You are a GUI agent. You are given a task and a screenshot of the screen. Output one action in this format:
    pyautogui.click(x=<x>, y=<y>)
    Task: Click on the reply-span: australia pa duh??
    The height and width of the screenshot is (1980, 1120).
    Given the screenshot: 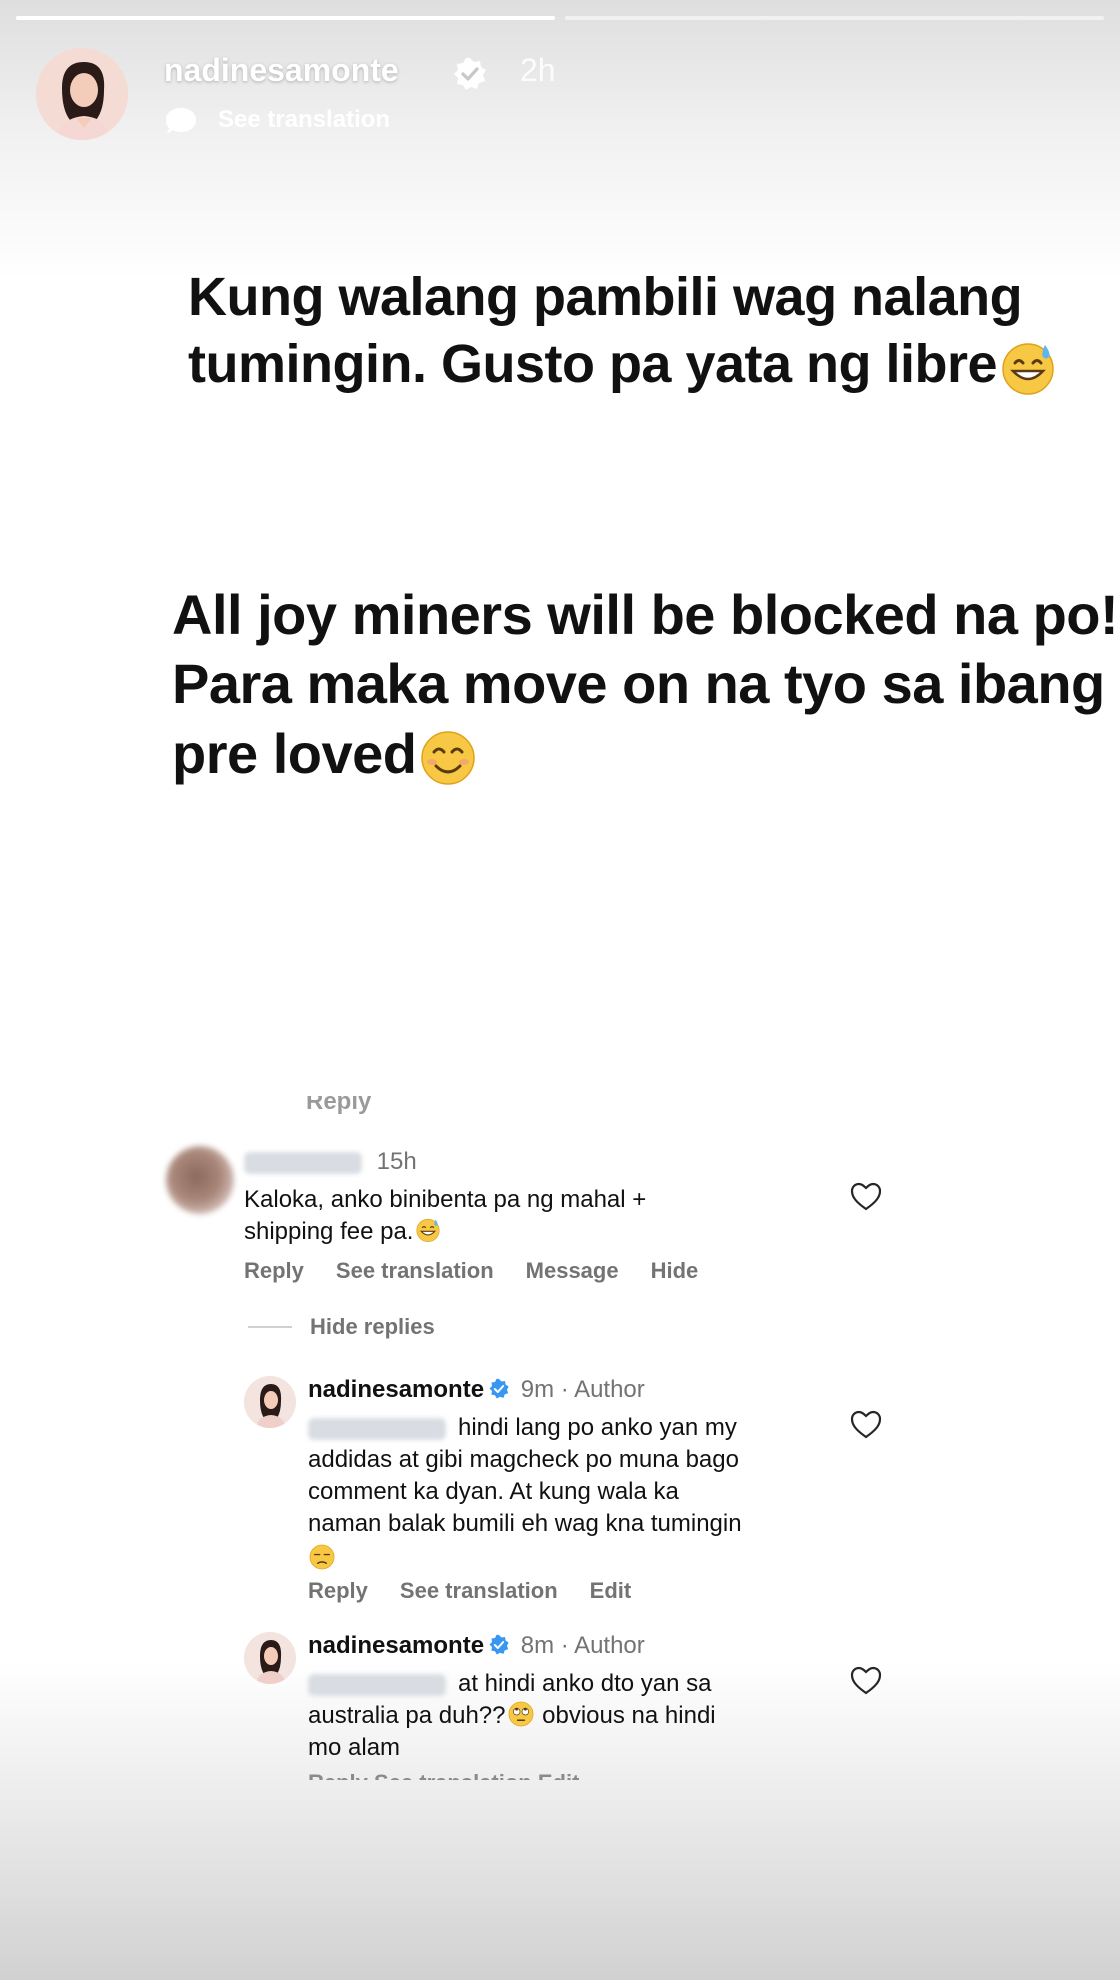 What is the action you would take?
    pyautogui.click(x=407, y=1715)
    